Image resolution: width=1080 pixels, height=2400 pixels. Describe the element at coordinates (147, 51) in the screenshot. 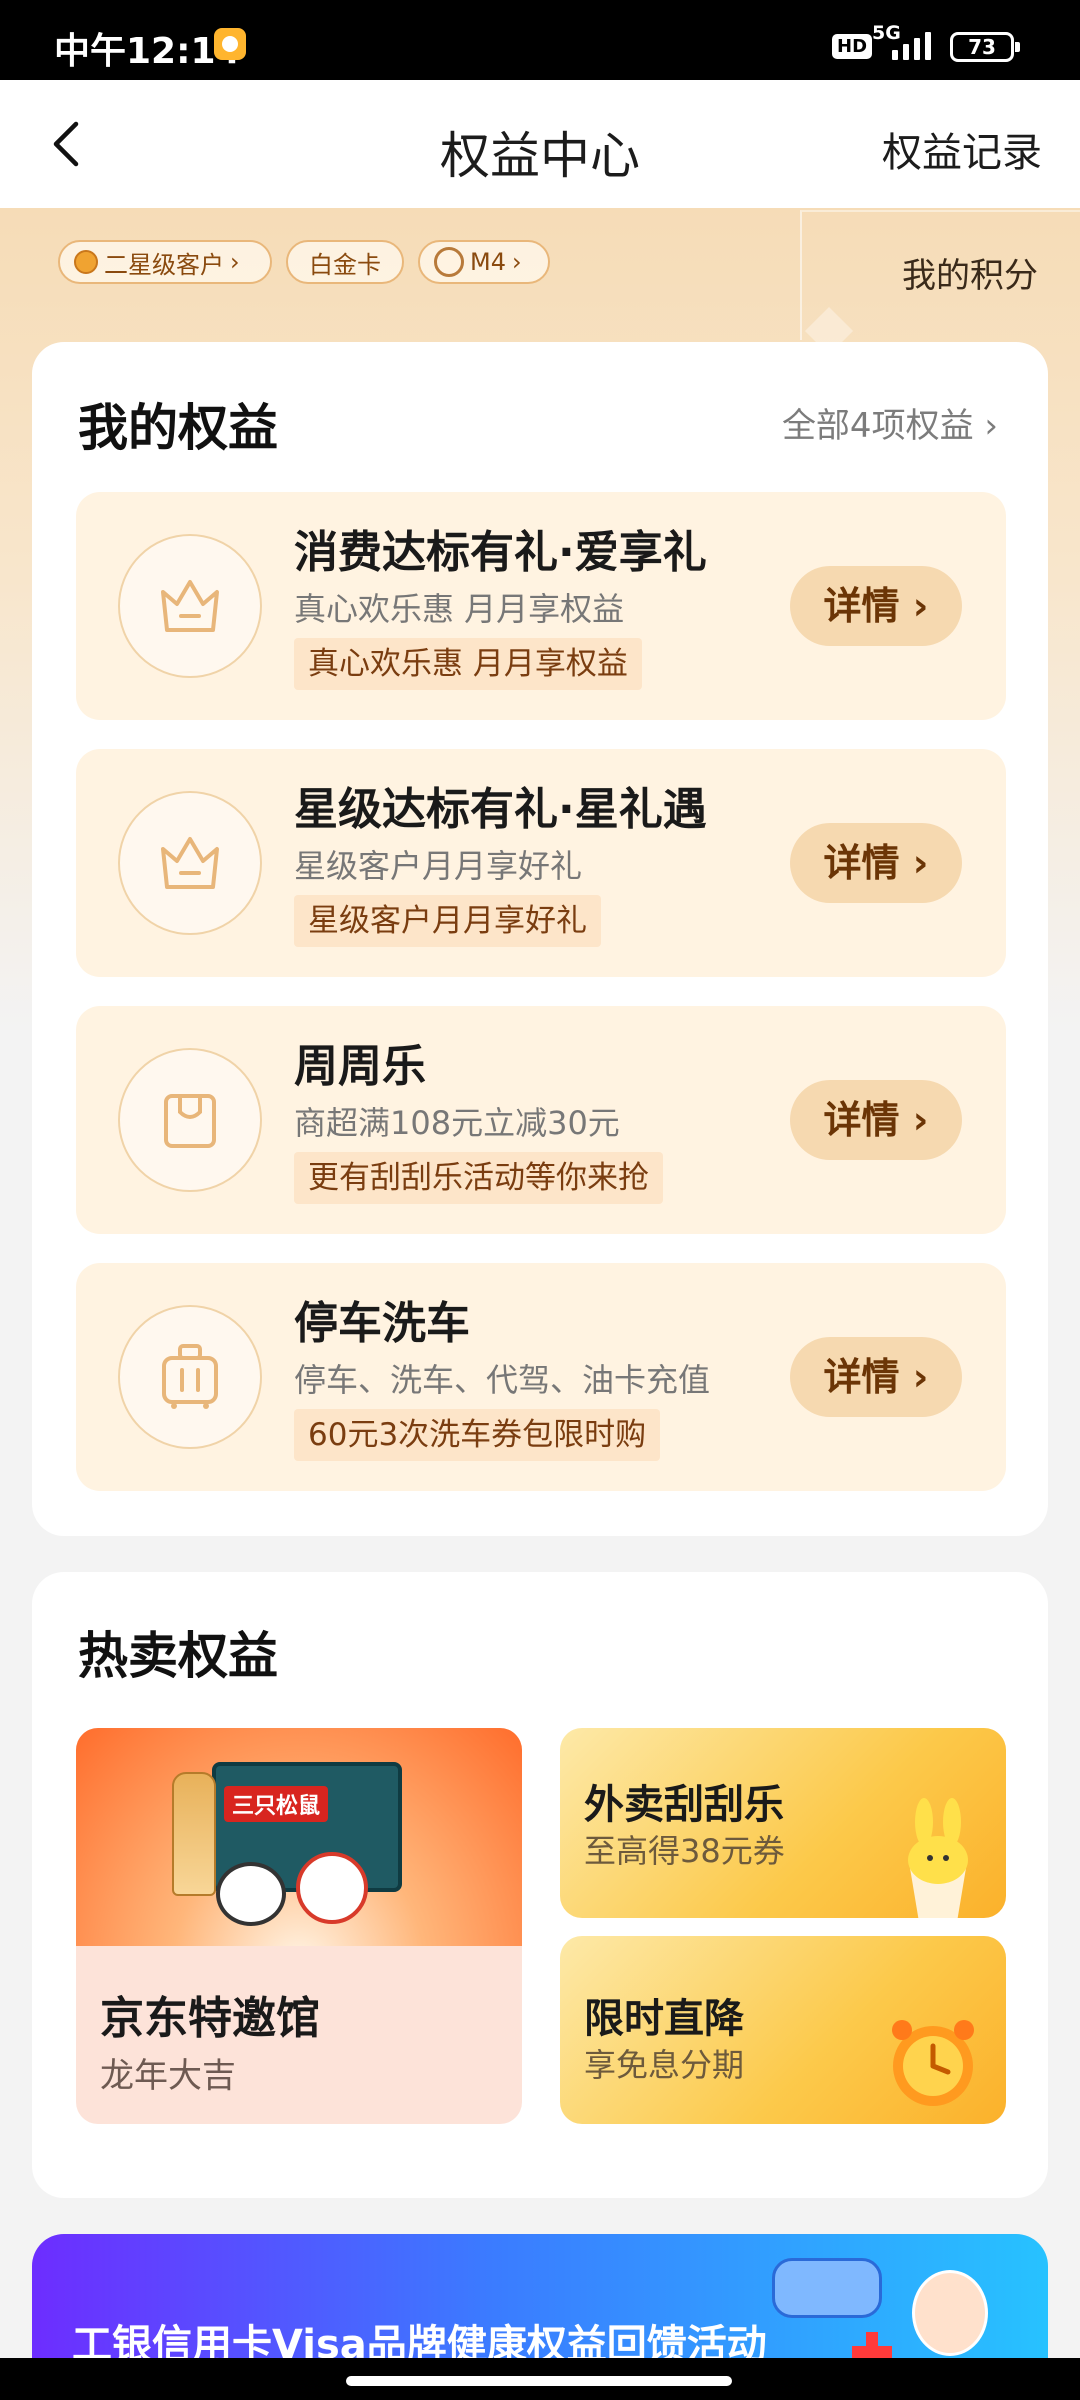

I see `status-time: 中午12:14` at that location.